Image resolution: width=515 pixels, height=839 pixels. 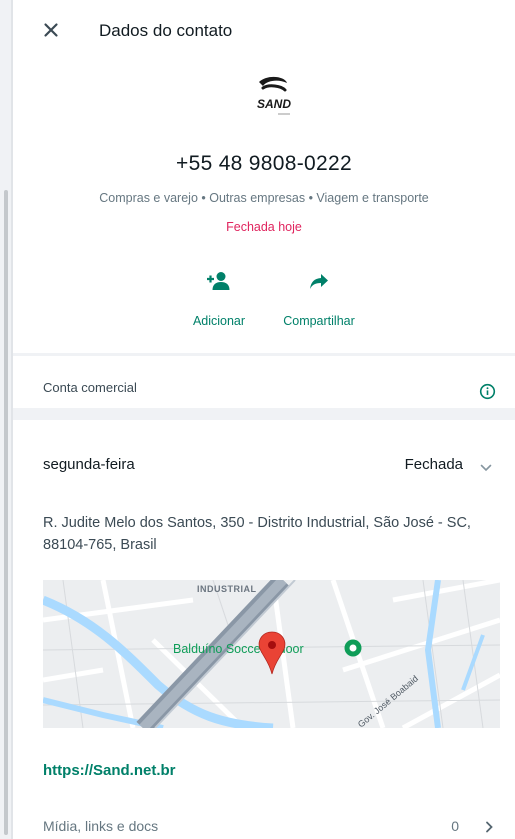 What do you see at coordinates (264, 30) in the screenshot?
I see `panel-header: Dados do contato` at bounding box center [264, 30].